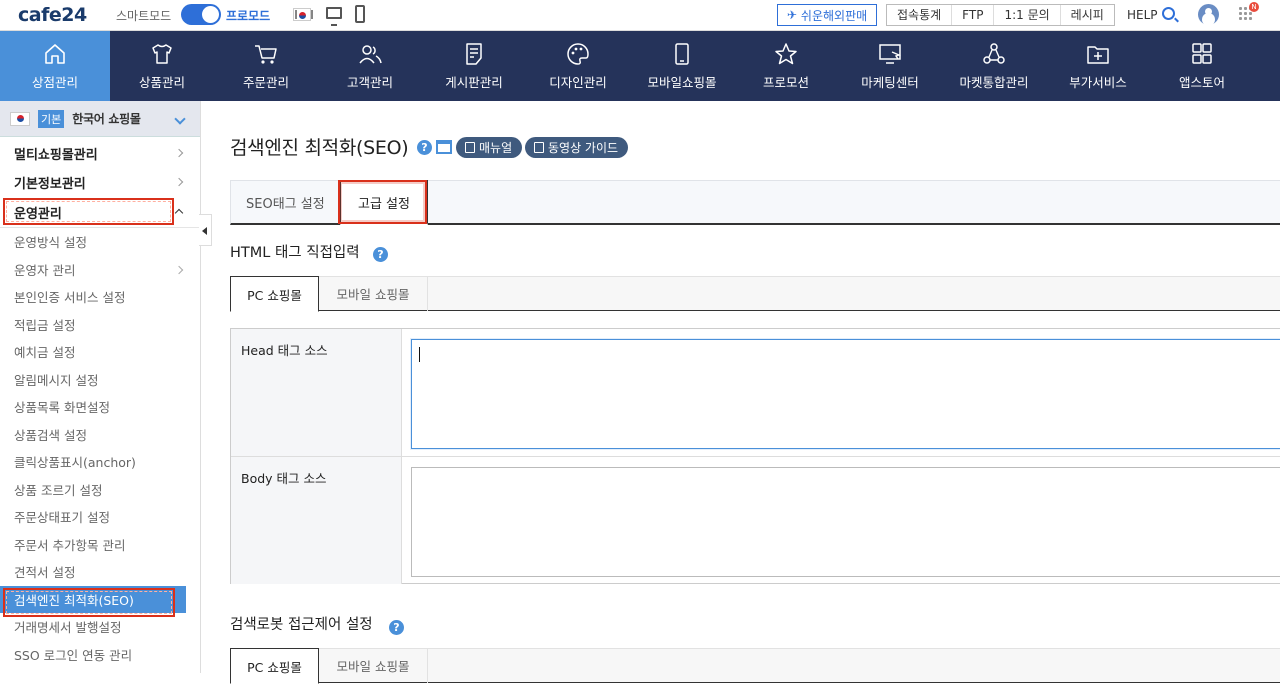 The image size is (1280, 684). I want to click on nav-market-integration: 마켓통합관리, so click(994, 66).